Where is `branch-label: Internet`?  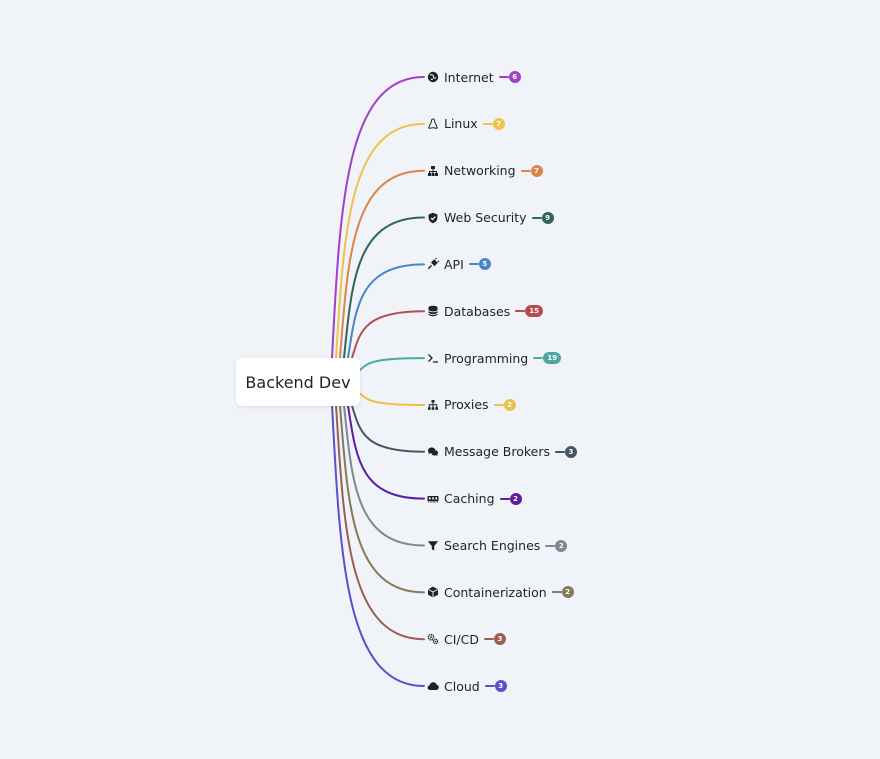
branch-label: Internet is located at coordinates (469, 77).